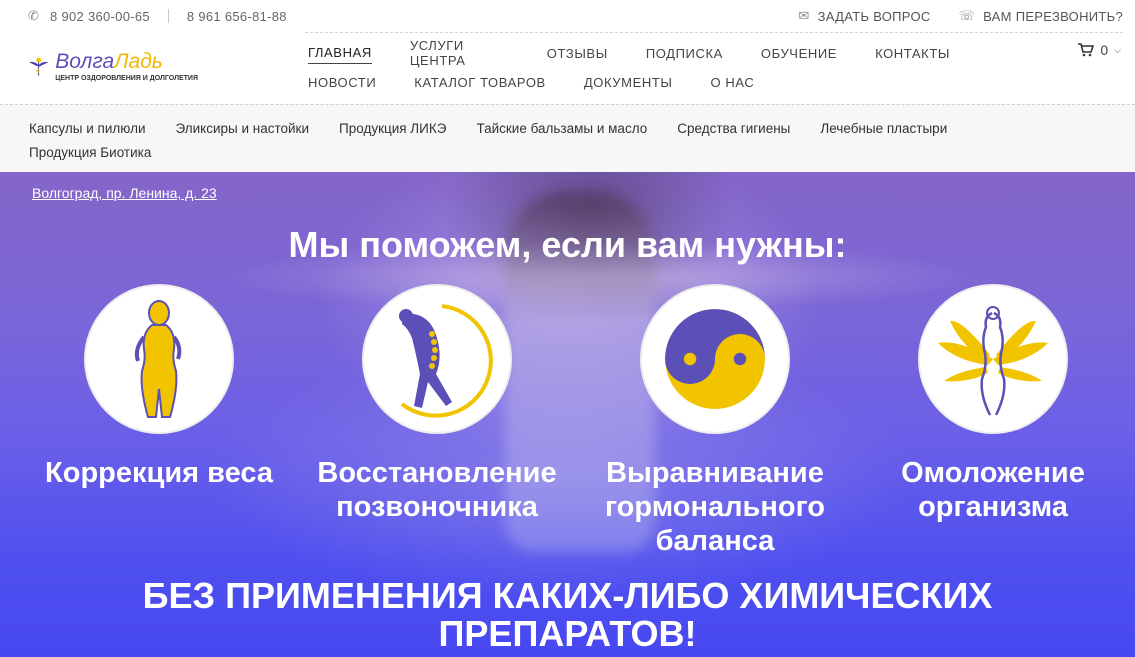 The image size is (1135, 657). I want to click on logo-name-part1: Волга, so click(85, 61).